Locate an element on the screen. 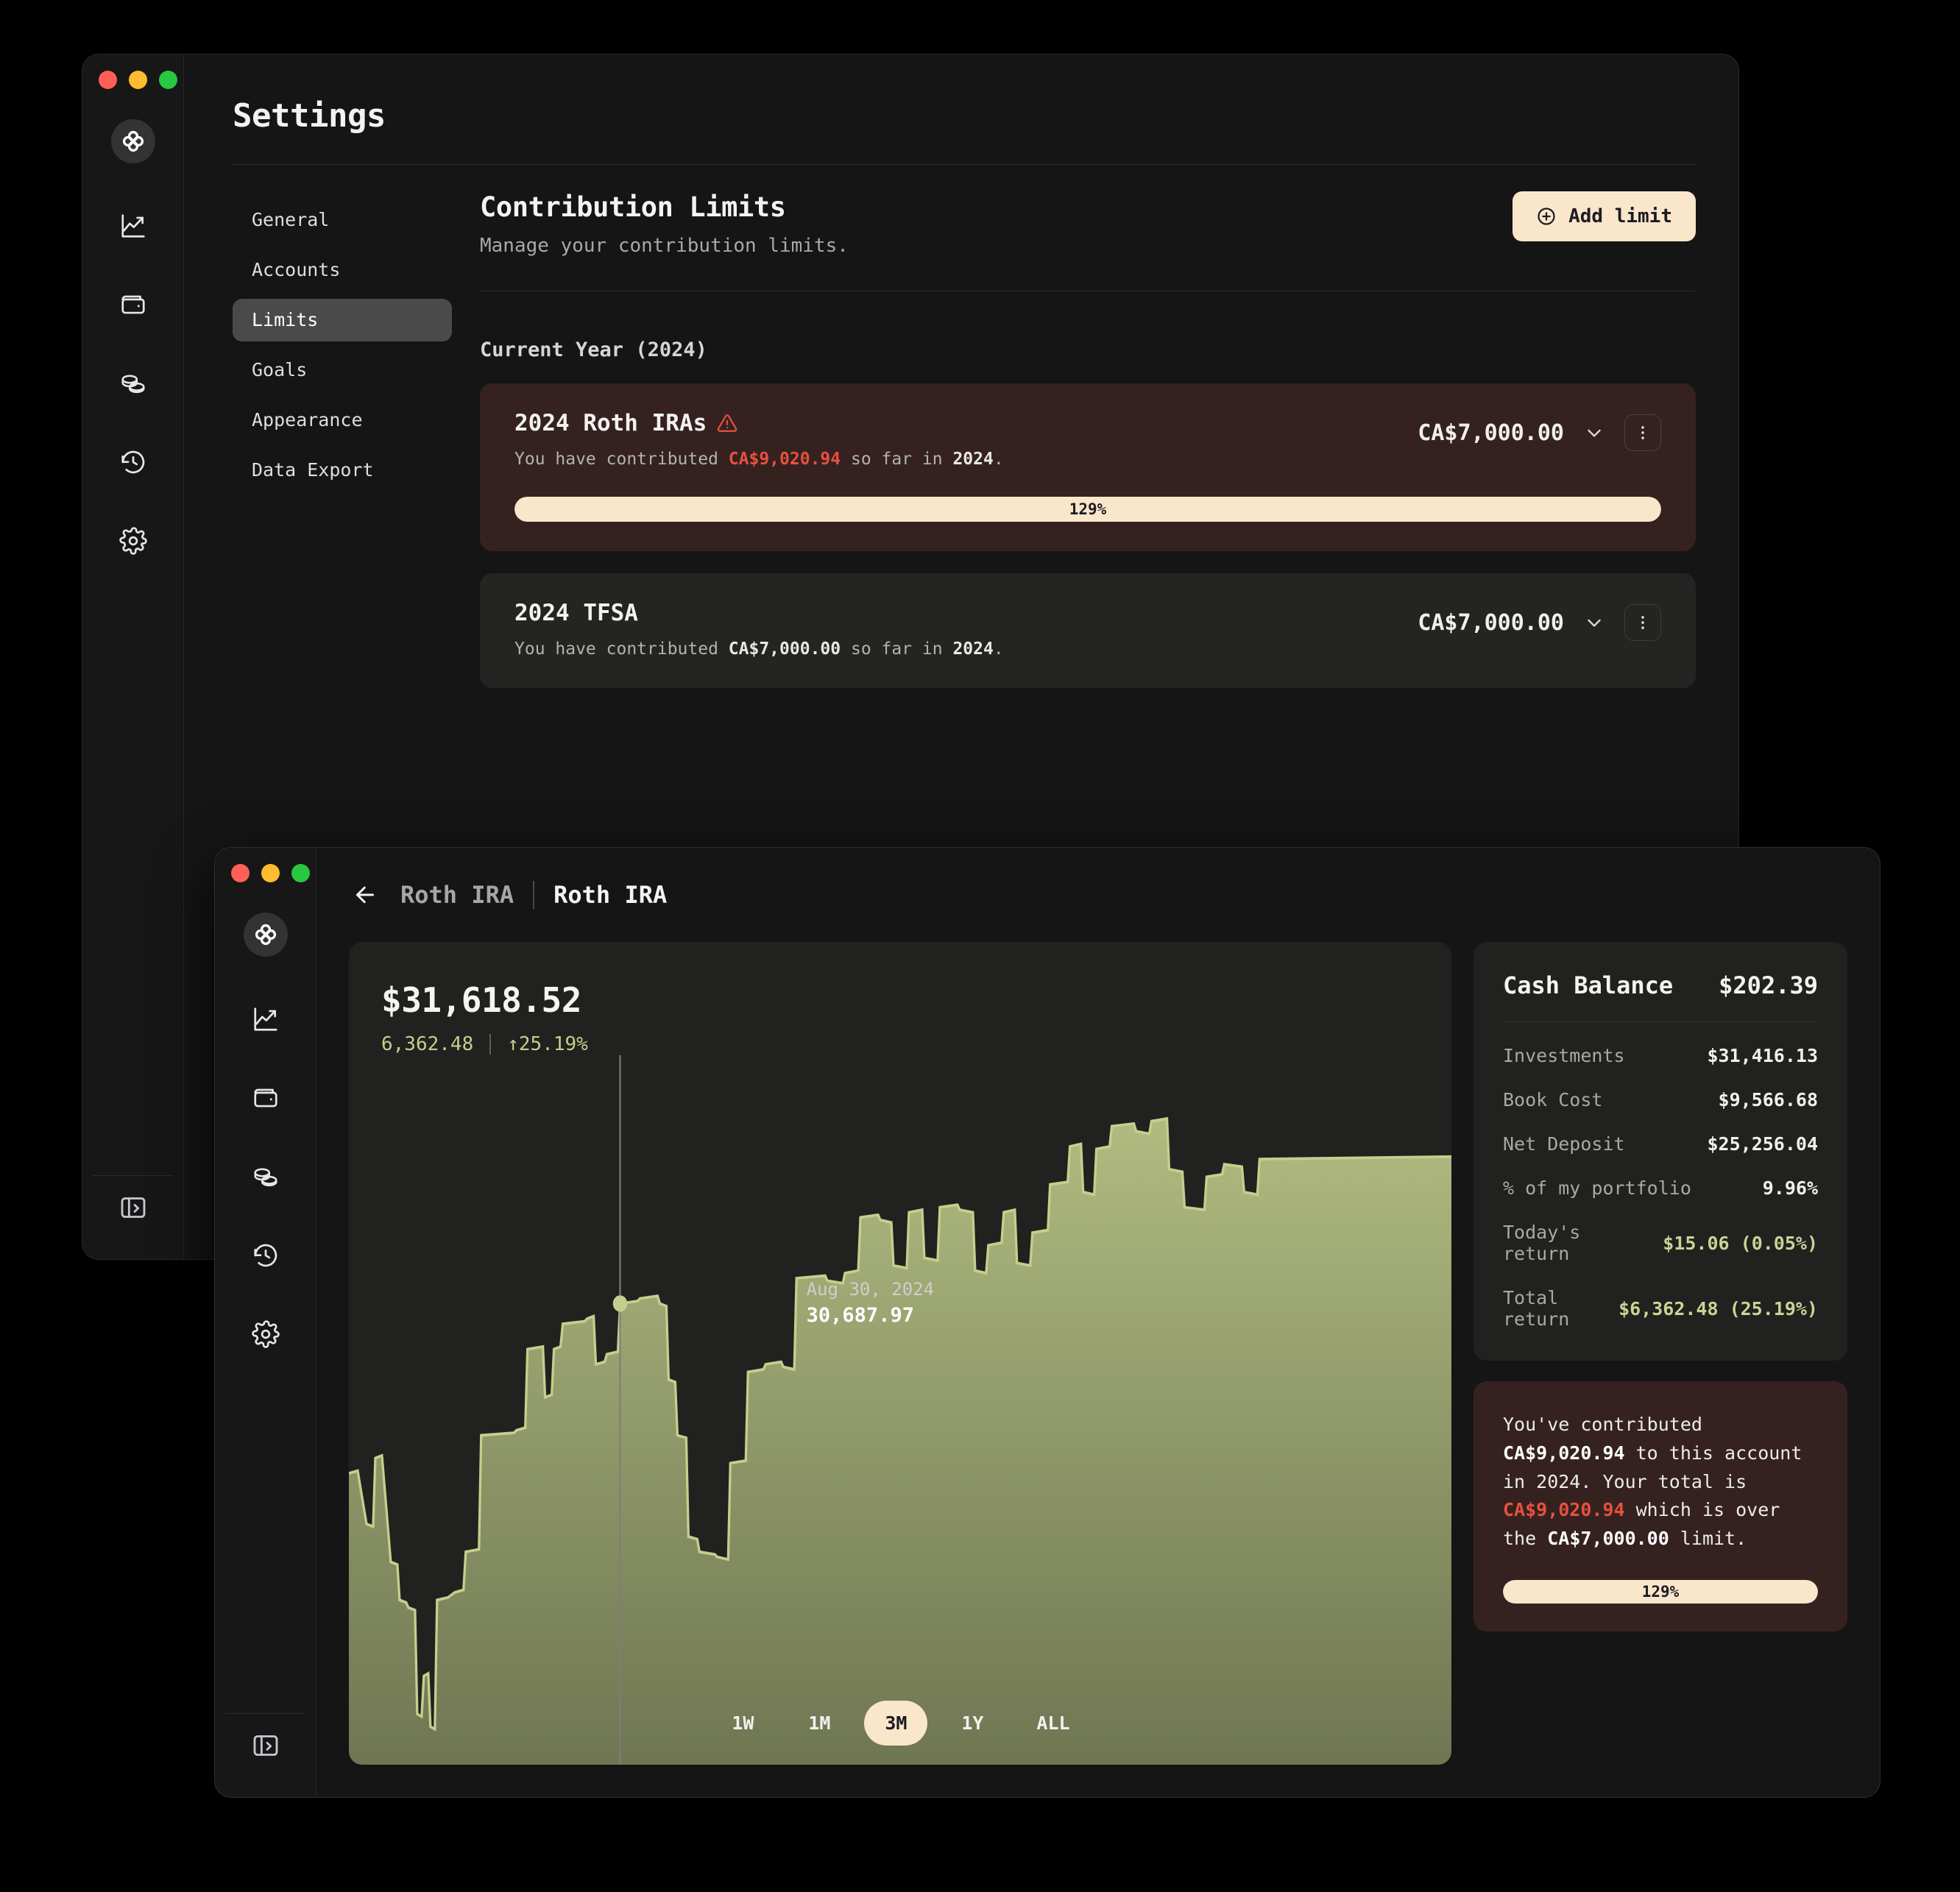 The width and height of the screenshot is (1960, 1892). limit-title: 2024 TFSA is located at coordinates (576, 613).